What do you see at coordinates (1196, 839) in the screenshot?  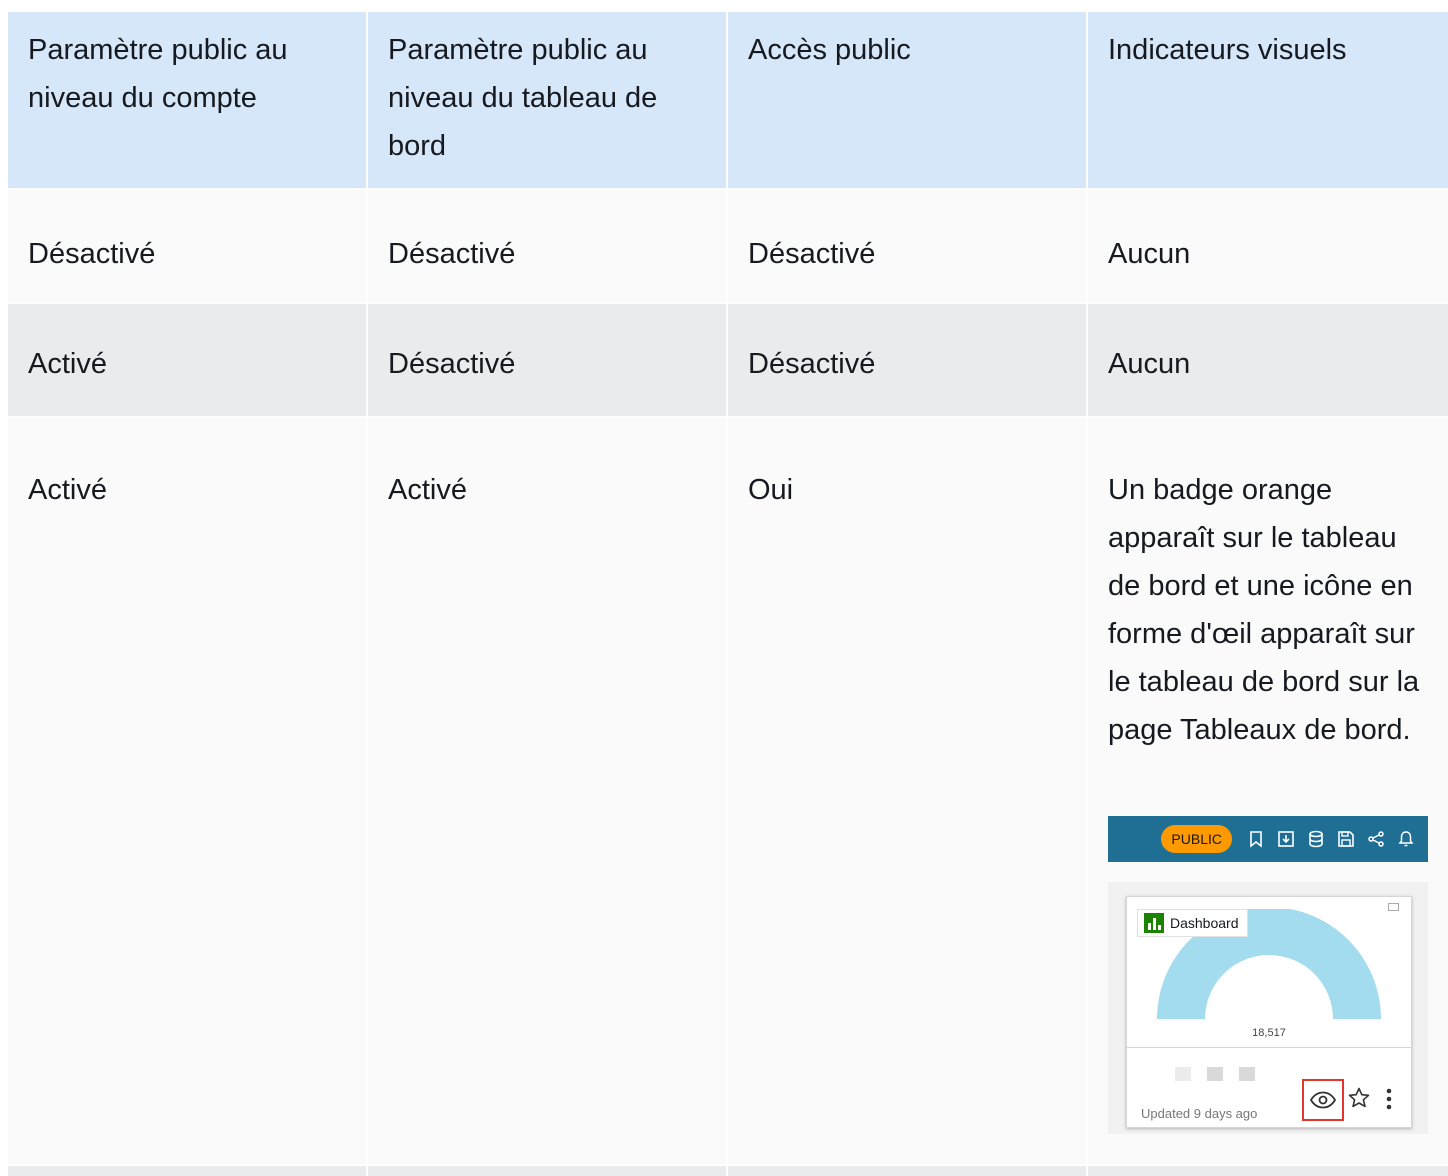 I see `public-badge: PUBLIC` at bounding box center [1196, 839].